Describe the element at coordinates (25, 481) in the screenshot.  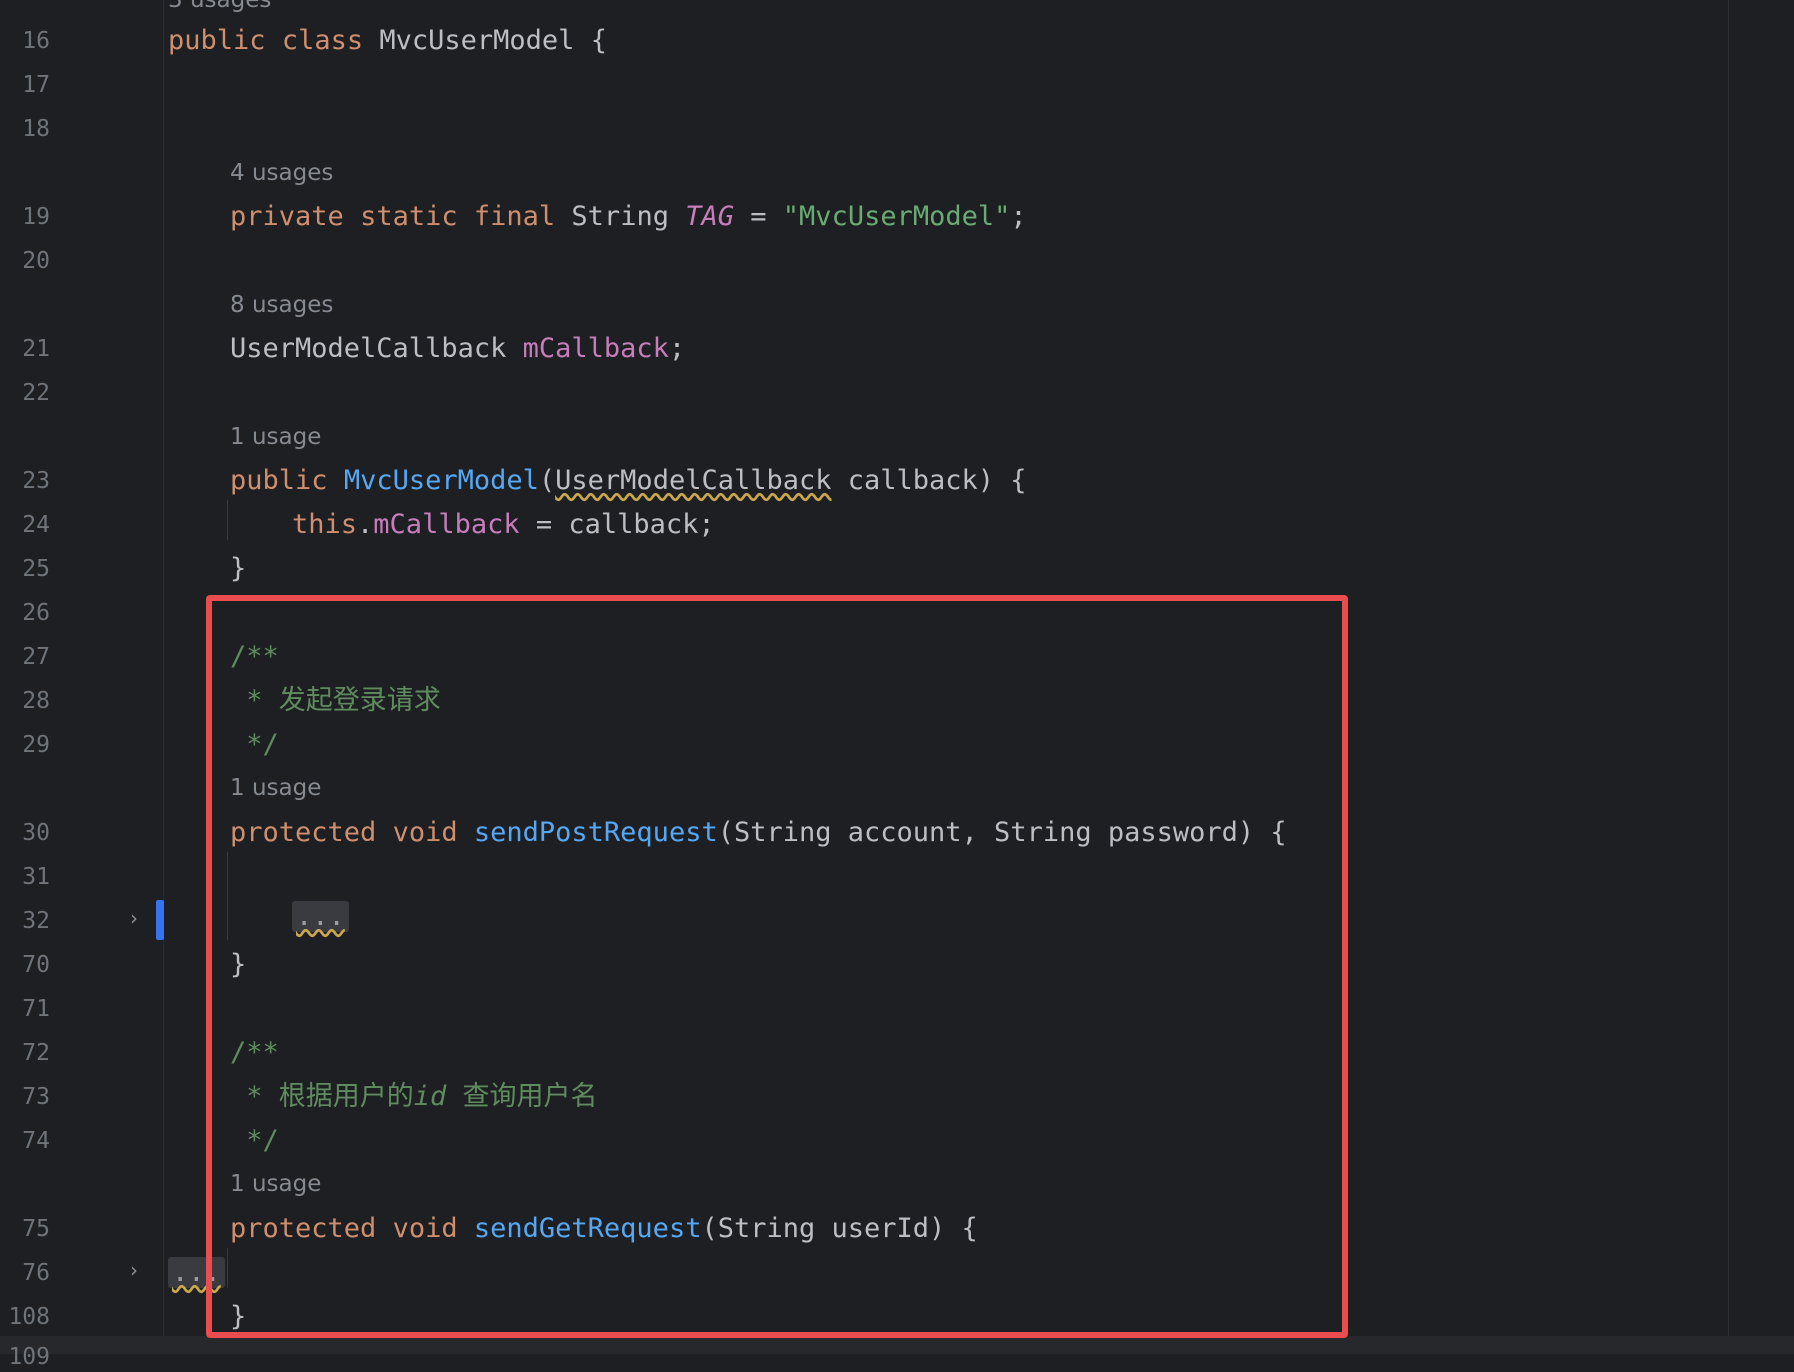
I see `line-number: 23` at that location.